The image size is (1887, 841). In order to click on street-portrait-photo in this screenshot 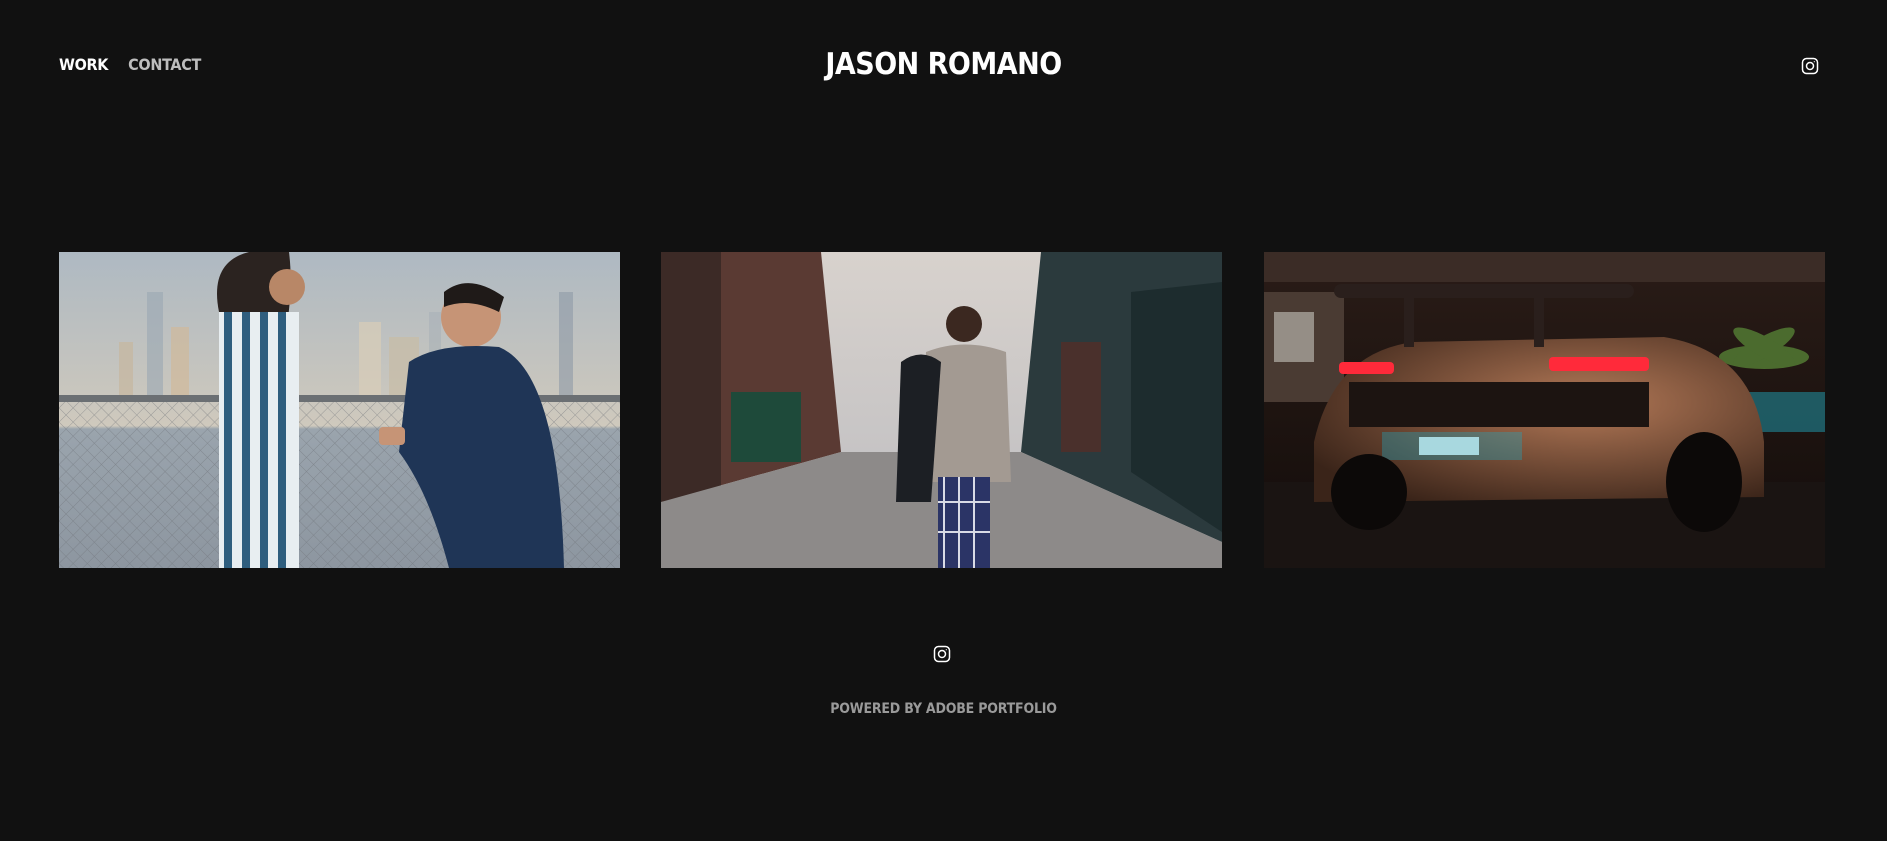, I will do `click(941, 410)`.